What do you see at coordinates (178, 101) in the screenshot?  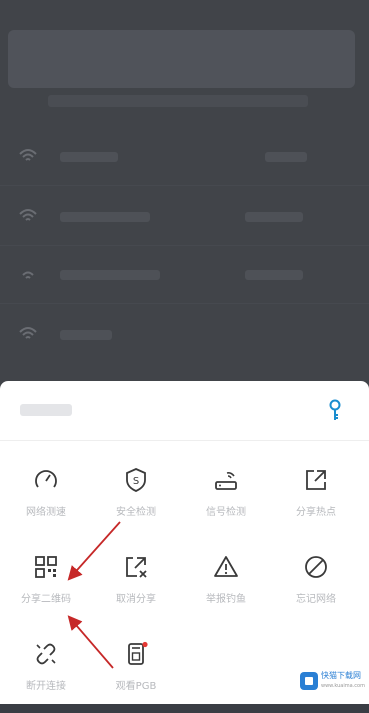 I see `connected-wifi-hint` at bounding box center [178, 101].